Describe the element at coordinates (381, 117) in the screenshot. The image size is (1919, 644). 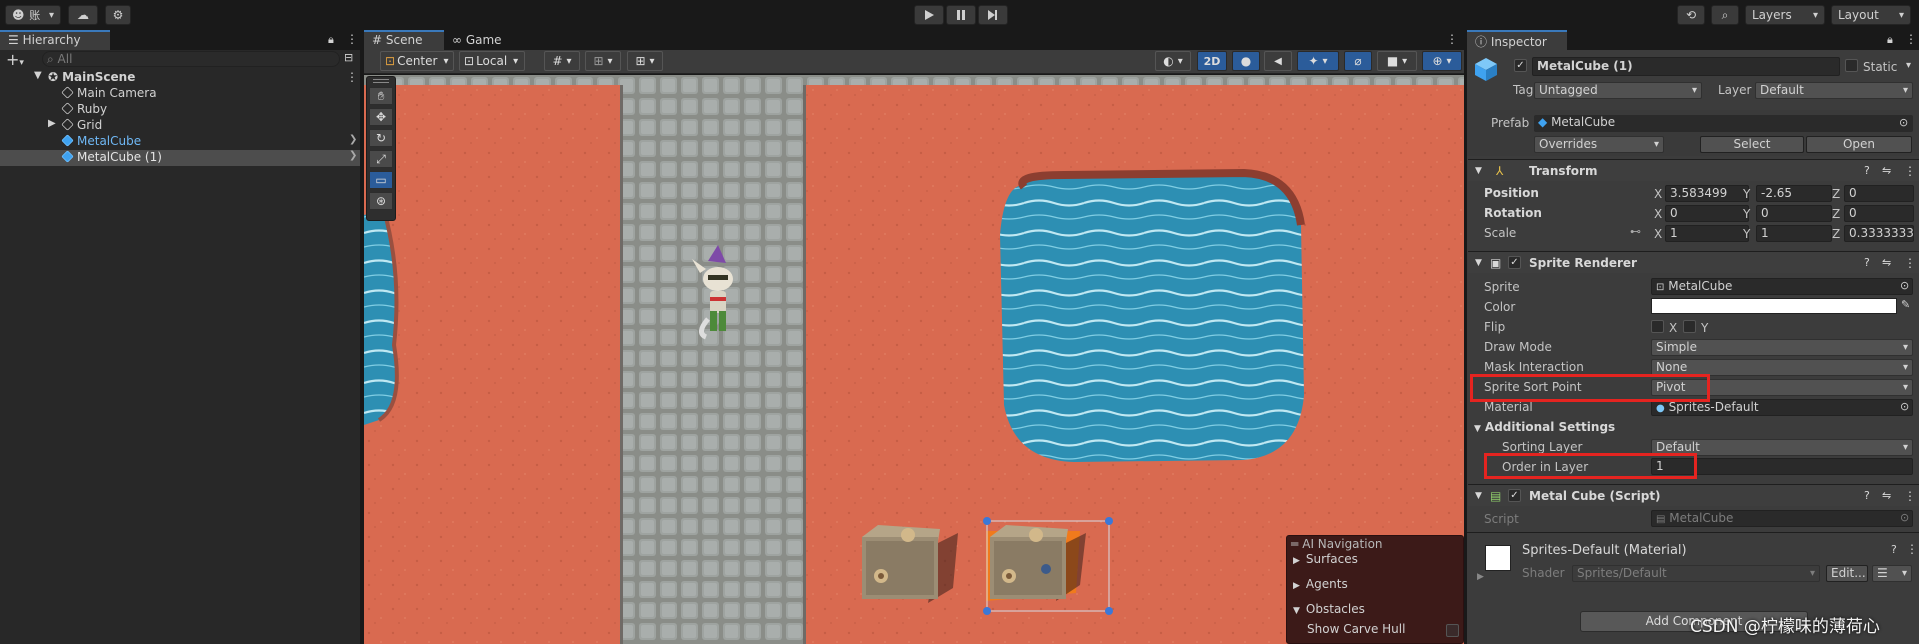
I see `move-tool: ✥` at that location.